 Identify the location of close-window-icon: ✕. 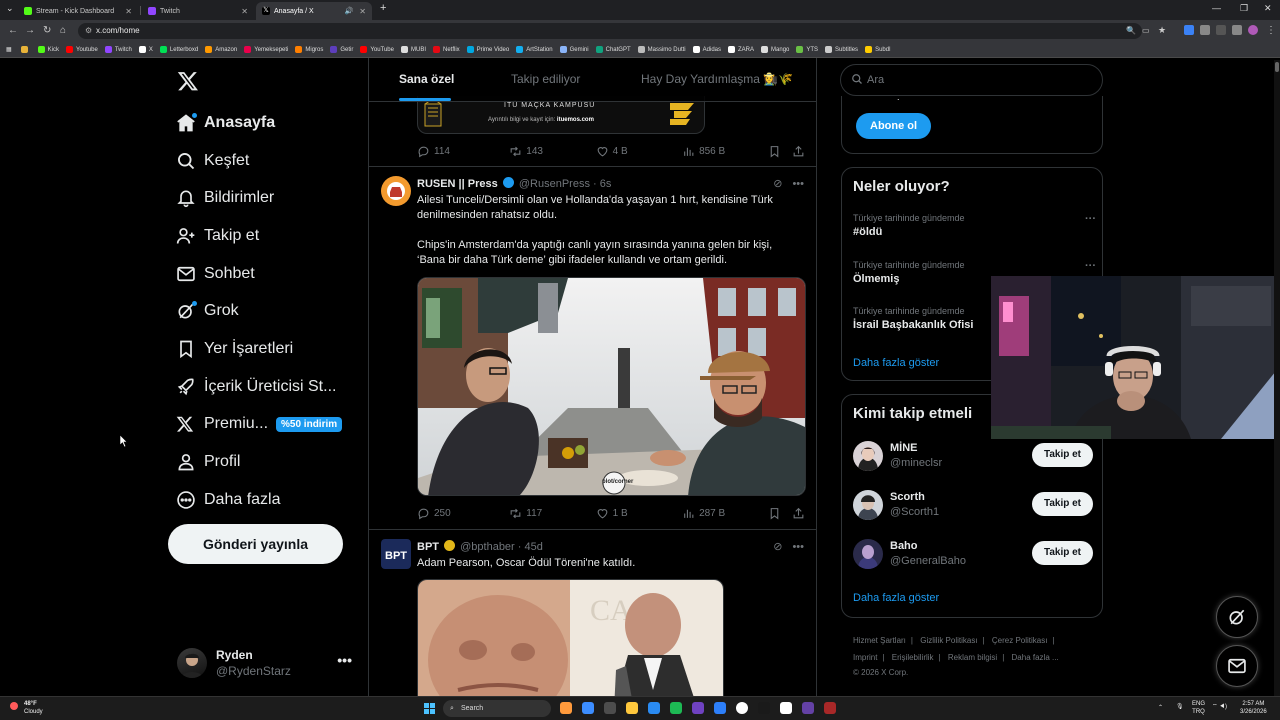
(1268, 8).